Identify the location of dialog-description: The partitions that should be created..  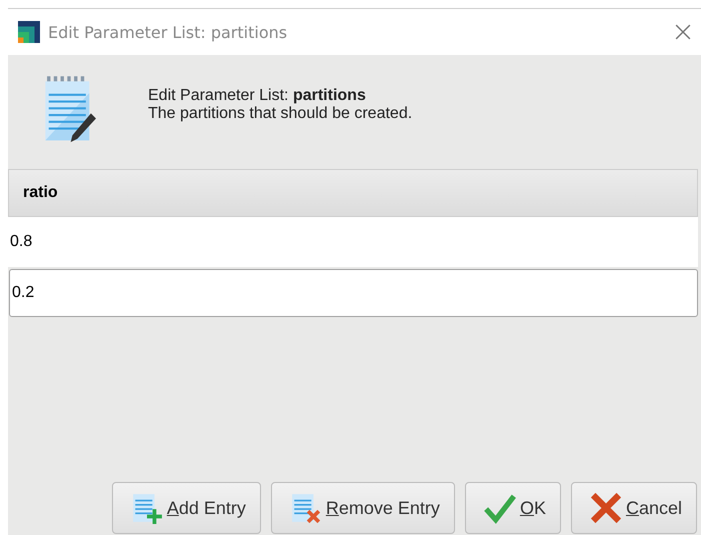
(280, 114).